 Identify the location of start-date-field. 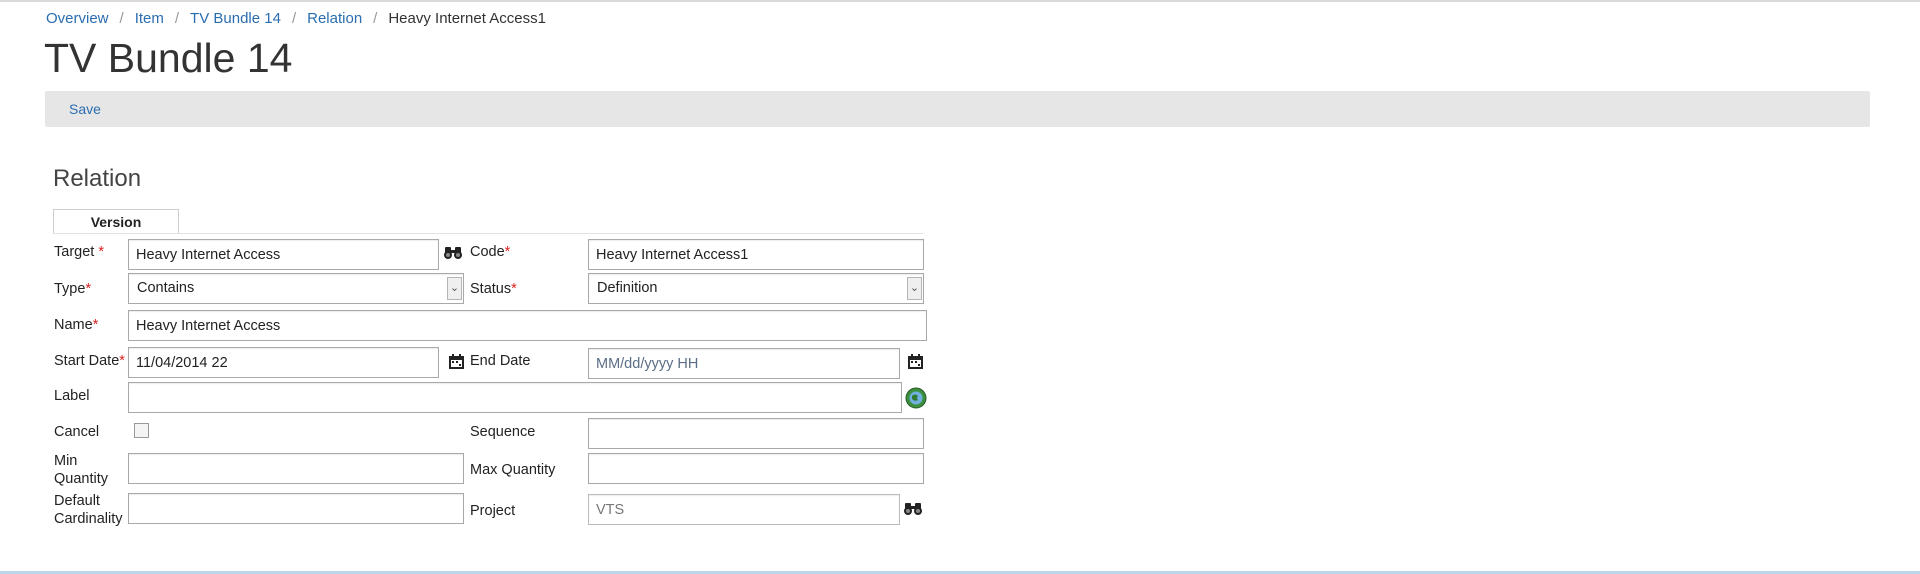
(283, 362).